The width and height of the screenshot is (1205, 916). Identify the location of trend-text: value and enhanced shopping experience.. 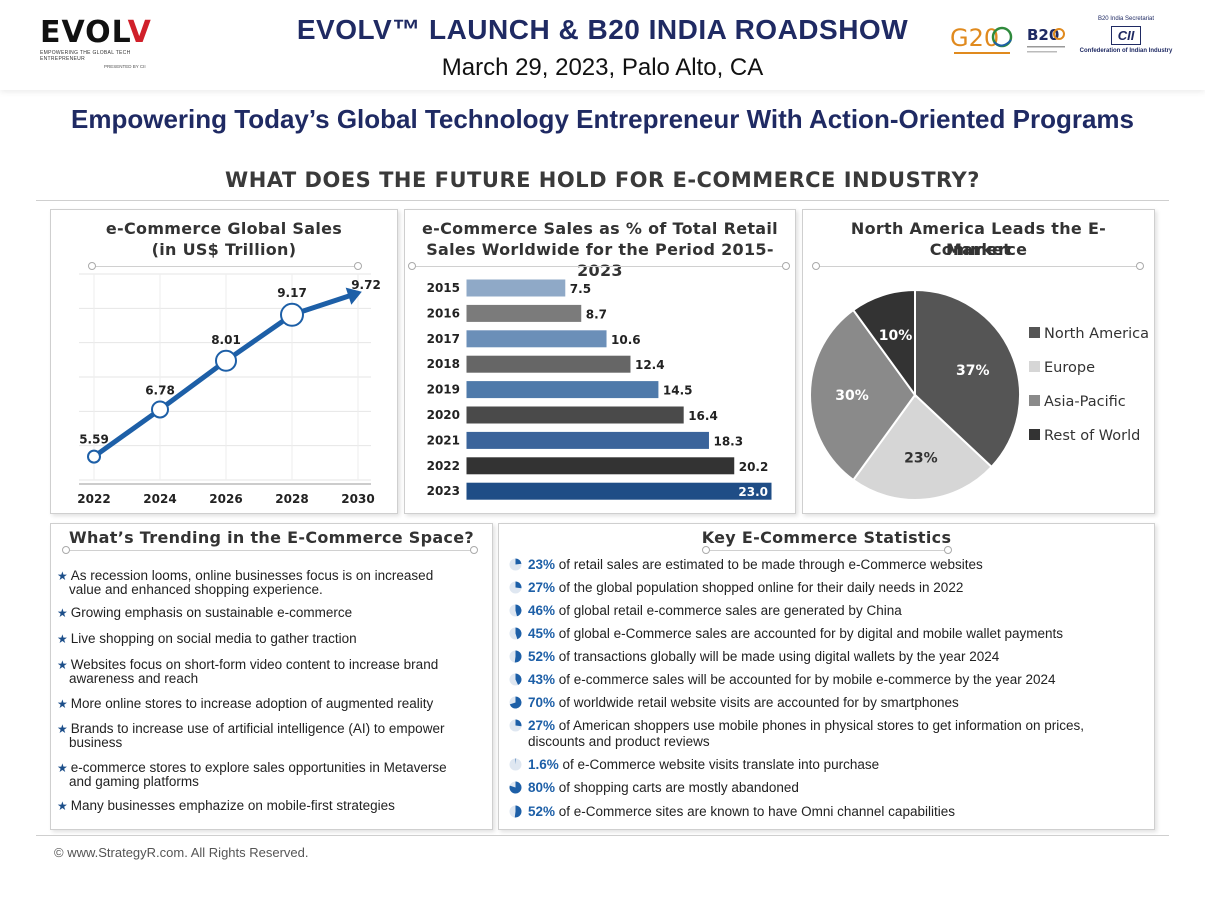
(196, 589).